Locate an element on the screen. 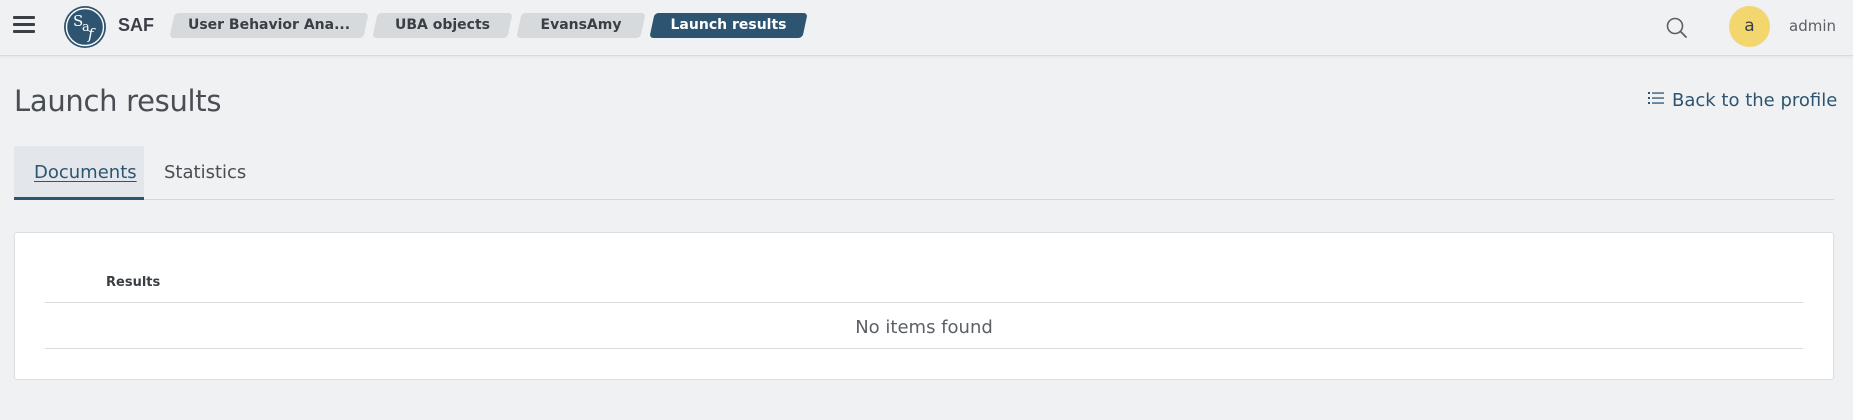 The height and width of the screenshot is (420, 1853). search-icon is located at coordinates (1677, 28).